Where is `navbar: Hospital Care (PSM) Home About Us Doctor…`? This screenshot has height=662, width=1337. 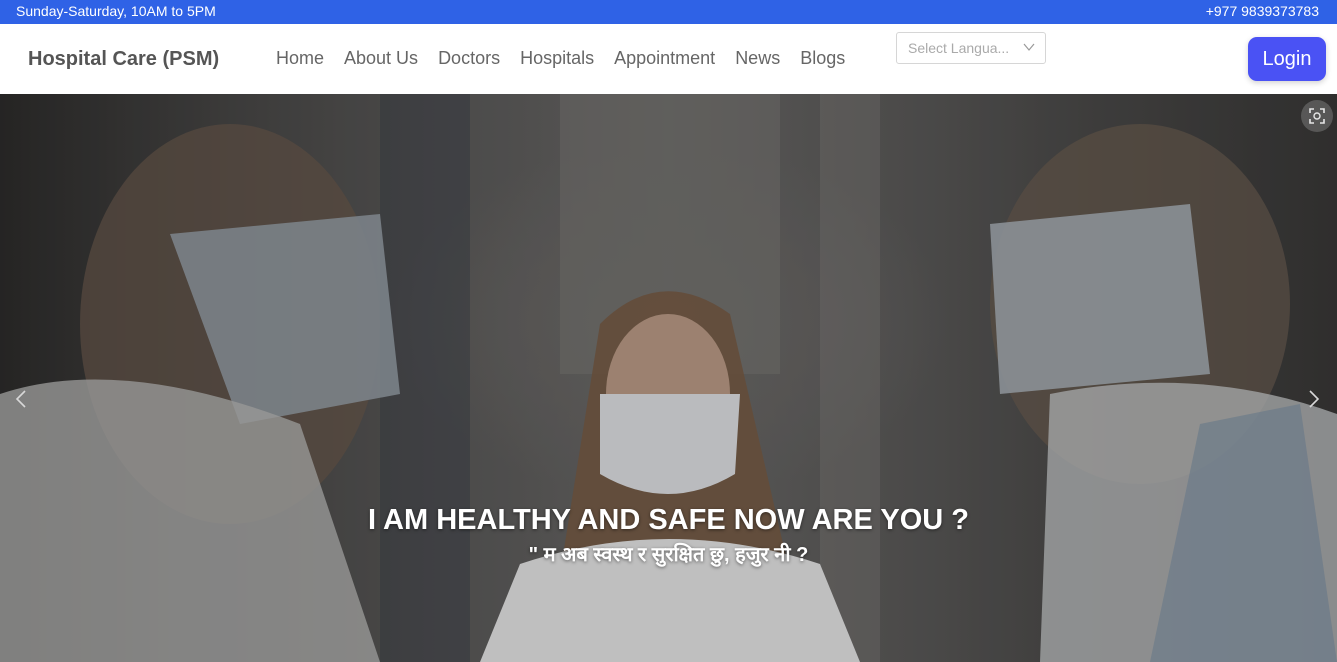
navbar: Hospital Care (PSM) Home About Us Doctor… is located at coordinates (668, 59).